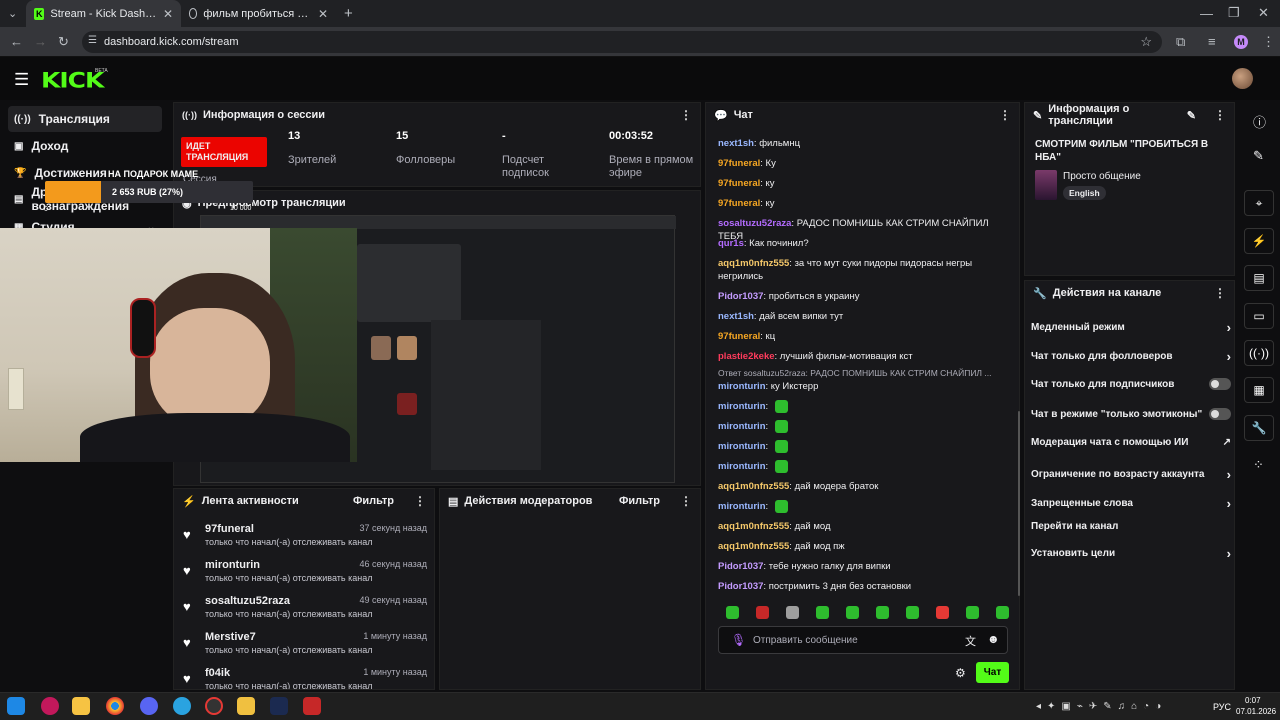  I want to click on tab-kick-dashboard: K Stream - Kick Dashboard ✕, so click(103, 13).